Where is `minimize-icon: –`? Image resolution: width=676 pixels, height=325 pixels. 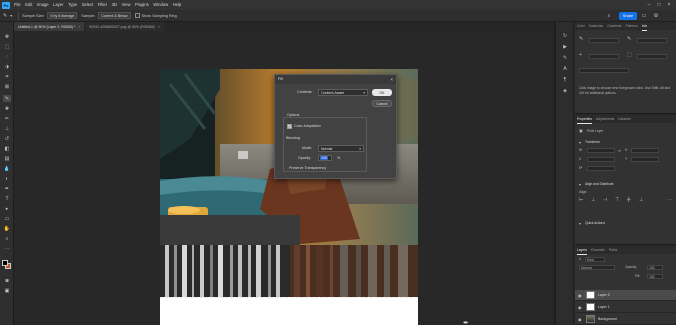 minimize-icon: – is located at coordinates (649, 5).